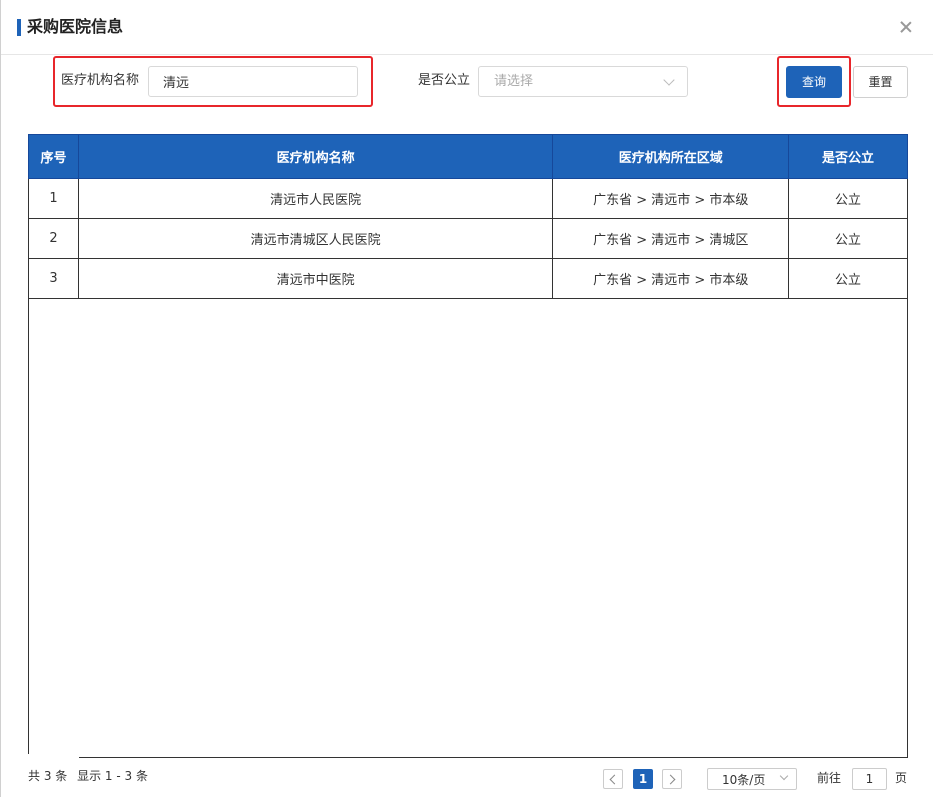 The image size is (933, 797). I want to click on goto-suffix: 页, so click(901, 778).